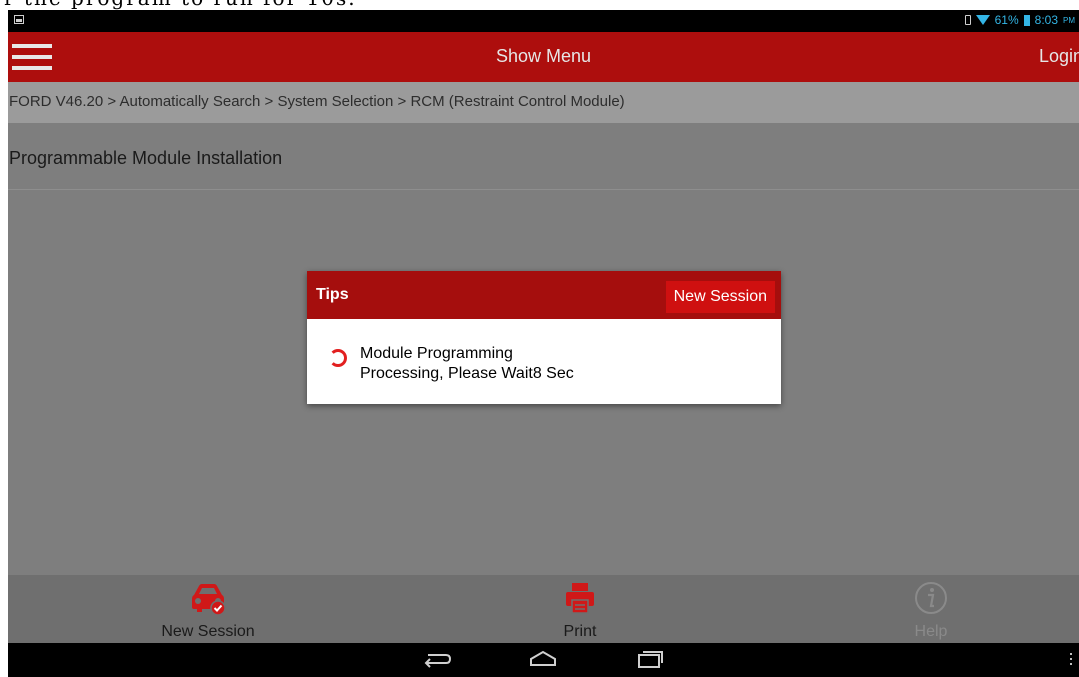  Describe the element at coordinates (467, 373) in the screenshot. I see `message-line-2: Processing, Please Wait8 Sec` at that location.